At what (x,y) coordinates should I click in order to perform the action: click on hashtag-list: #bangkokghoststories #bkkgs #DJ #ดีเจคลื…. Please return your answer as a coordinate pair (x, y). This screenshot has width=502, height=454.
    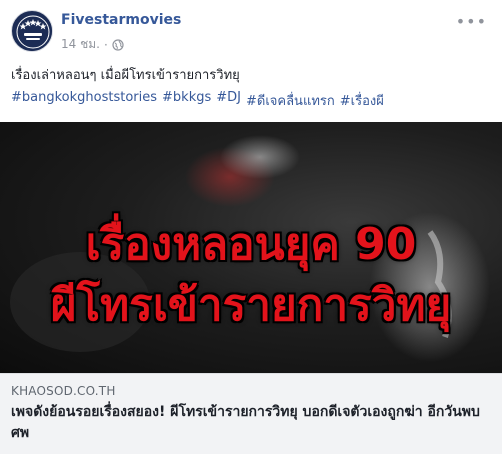
    Looking at the image, I should click on (197, 100).